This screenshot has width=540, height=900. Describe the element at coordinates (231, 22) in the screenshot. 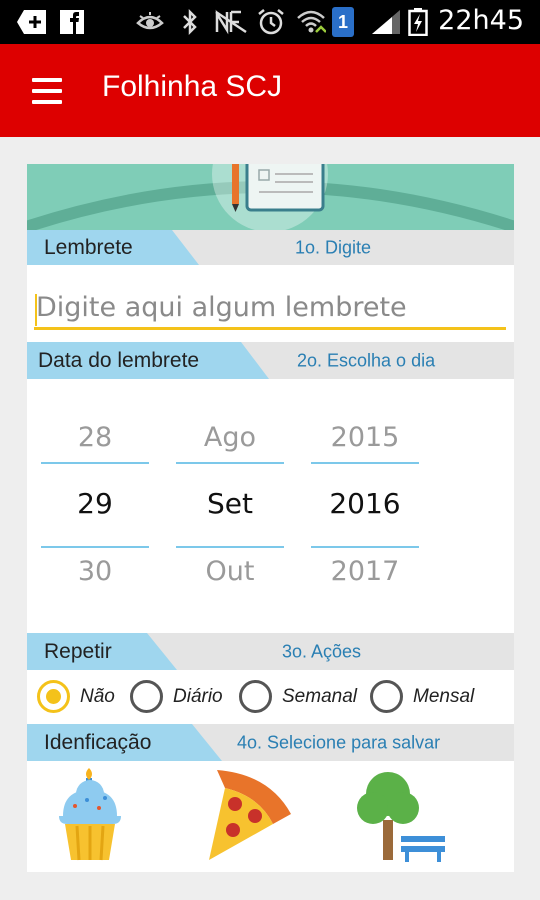

I see `nfc-icon` at that location.